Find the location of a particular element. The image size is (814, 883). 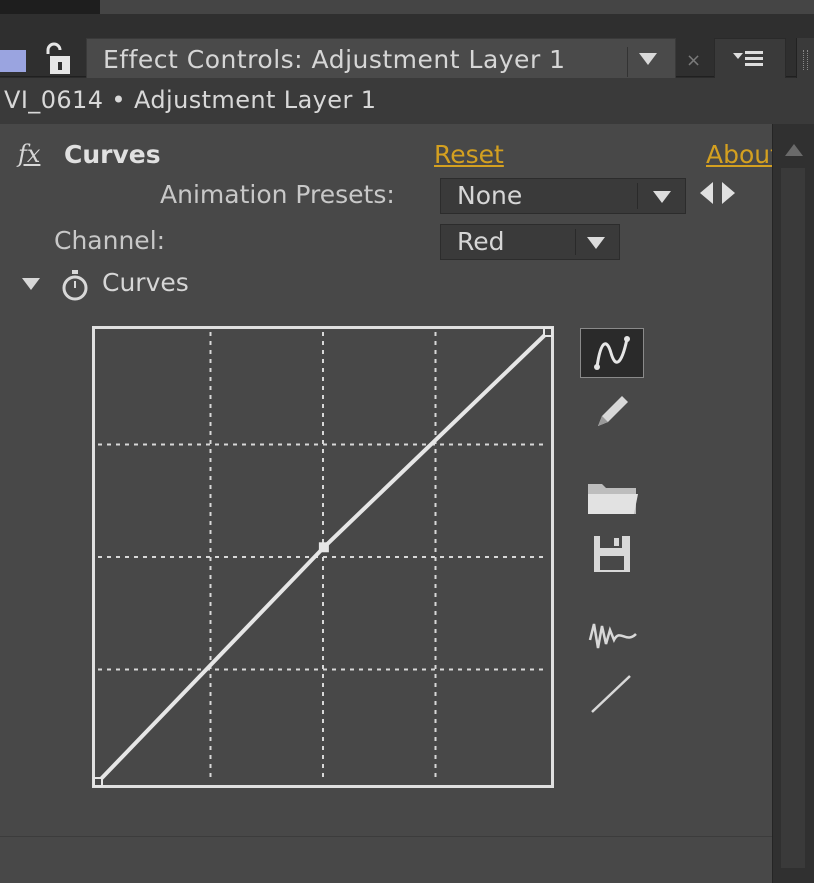

bezier-tool-button is located at coordinates (612, 353).